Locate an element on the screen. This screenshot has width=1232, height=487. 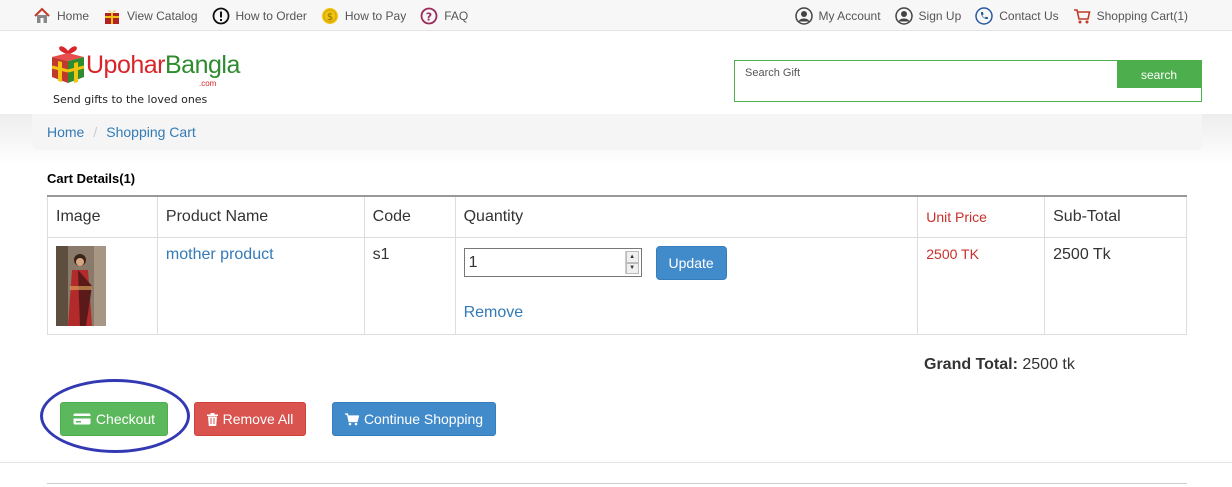
logo-name: UpoharBangla is located at coordinates (163, 65).